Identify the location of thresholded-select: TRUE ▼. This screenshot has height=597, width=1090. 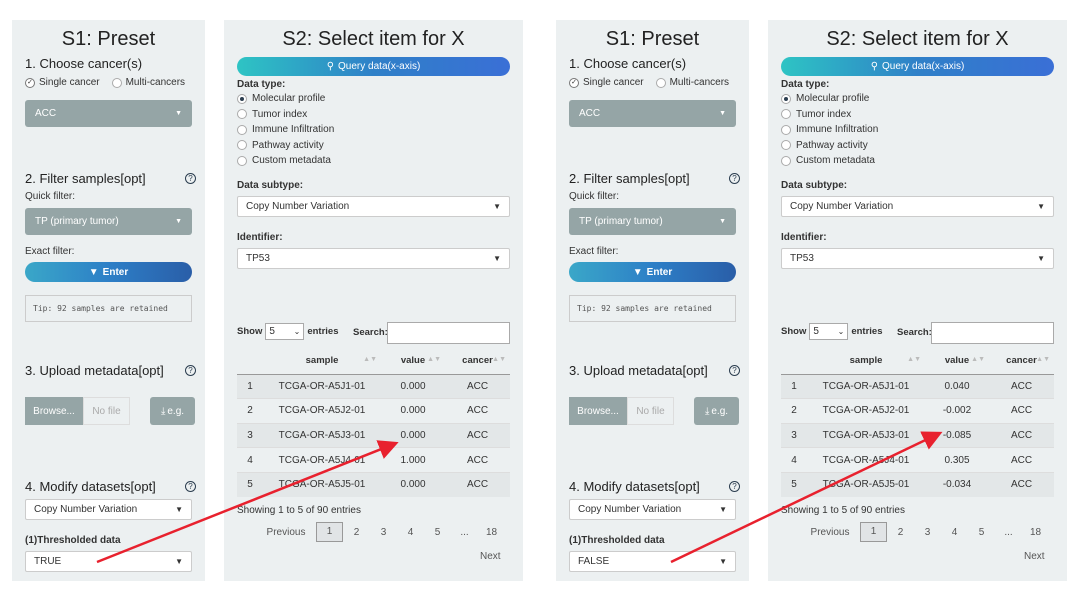
(108, 561).